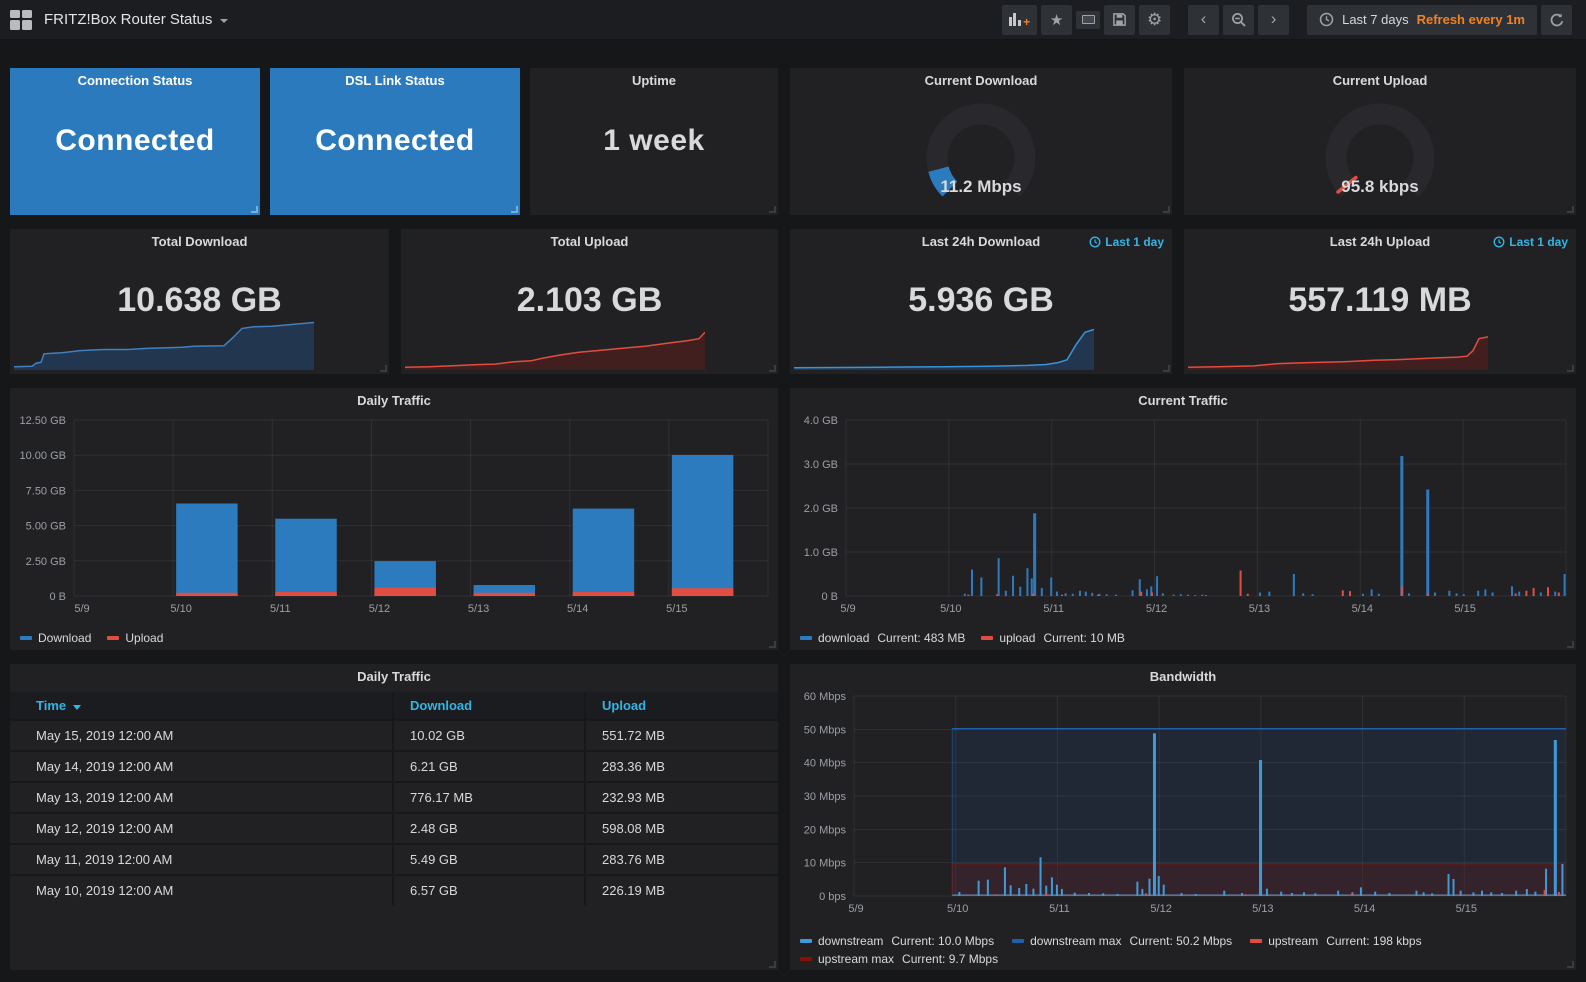 The width and height of the screenshot is (1586, 982). Describe the element at coordinates (1470, 19) in the screenshot. I see `refresh-interval-label: Refresh every 1m` at that location.